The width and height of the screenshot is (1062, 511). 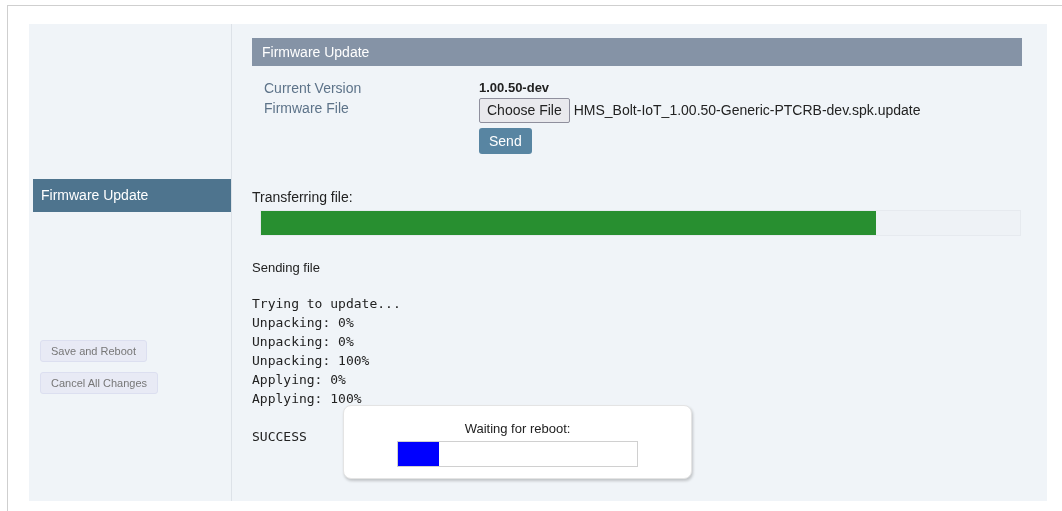 What do you see at coordinates (637, 52) in the screenshot?
I see `section-header: Firmware Update` at bounding box center [637, 52].